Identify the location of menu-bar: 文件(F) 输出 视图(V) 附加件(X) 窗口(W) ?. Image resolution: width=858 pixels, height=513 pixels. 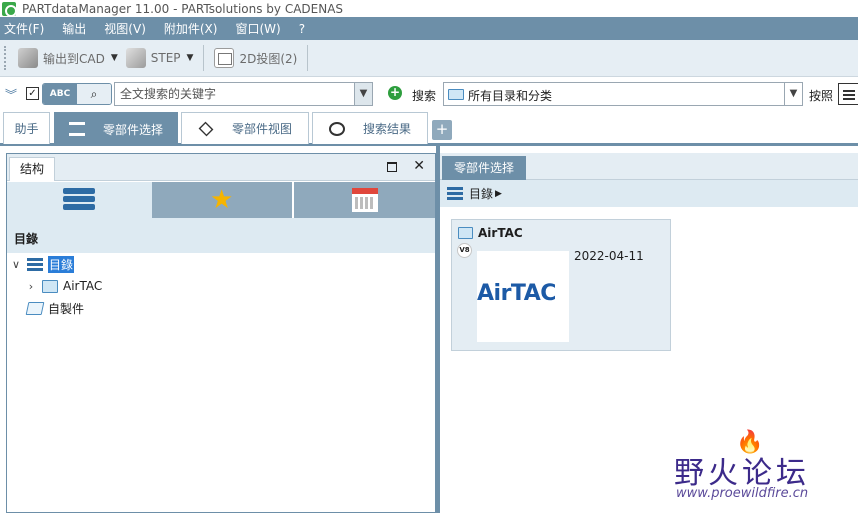
(429, 28).